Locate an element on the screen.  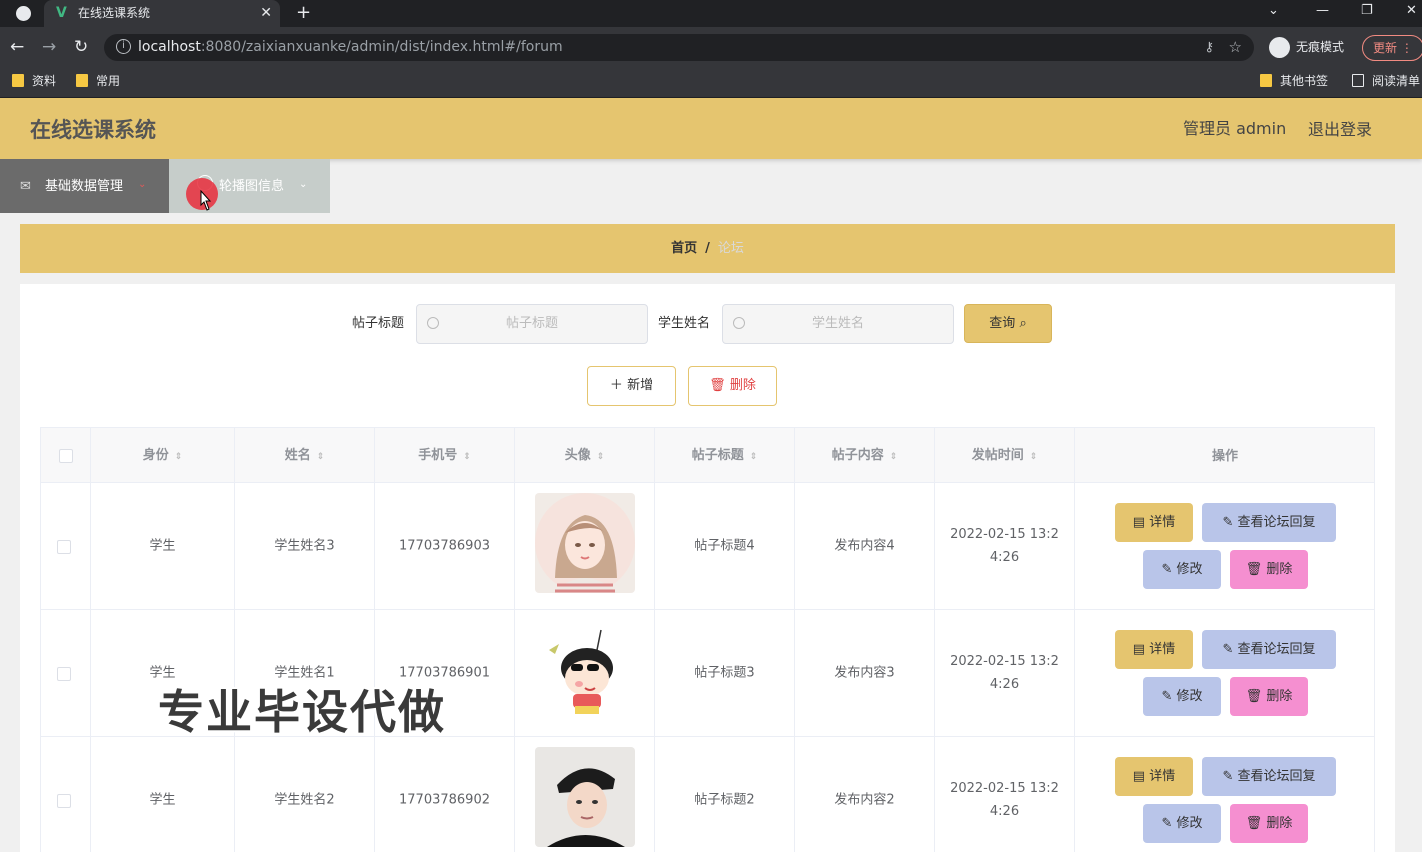
header-time: 发帖时间 ⇕ is located at coordinates (1005, 455).